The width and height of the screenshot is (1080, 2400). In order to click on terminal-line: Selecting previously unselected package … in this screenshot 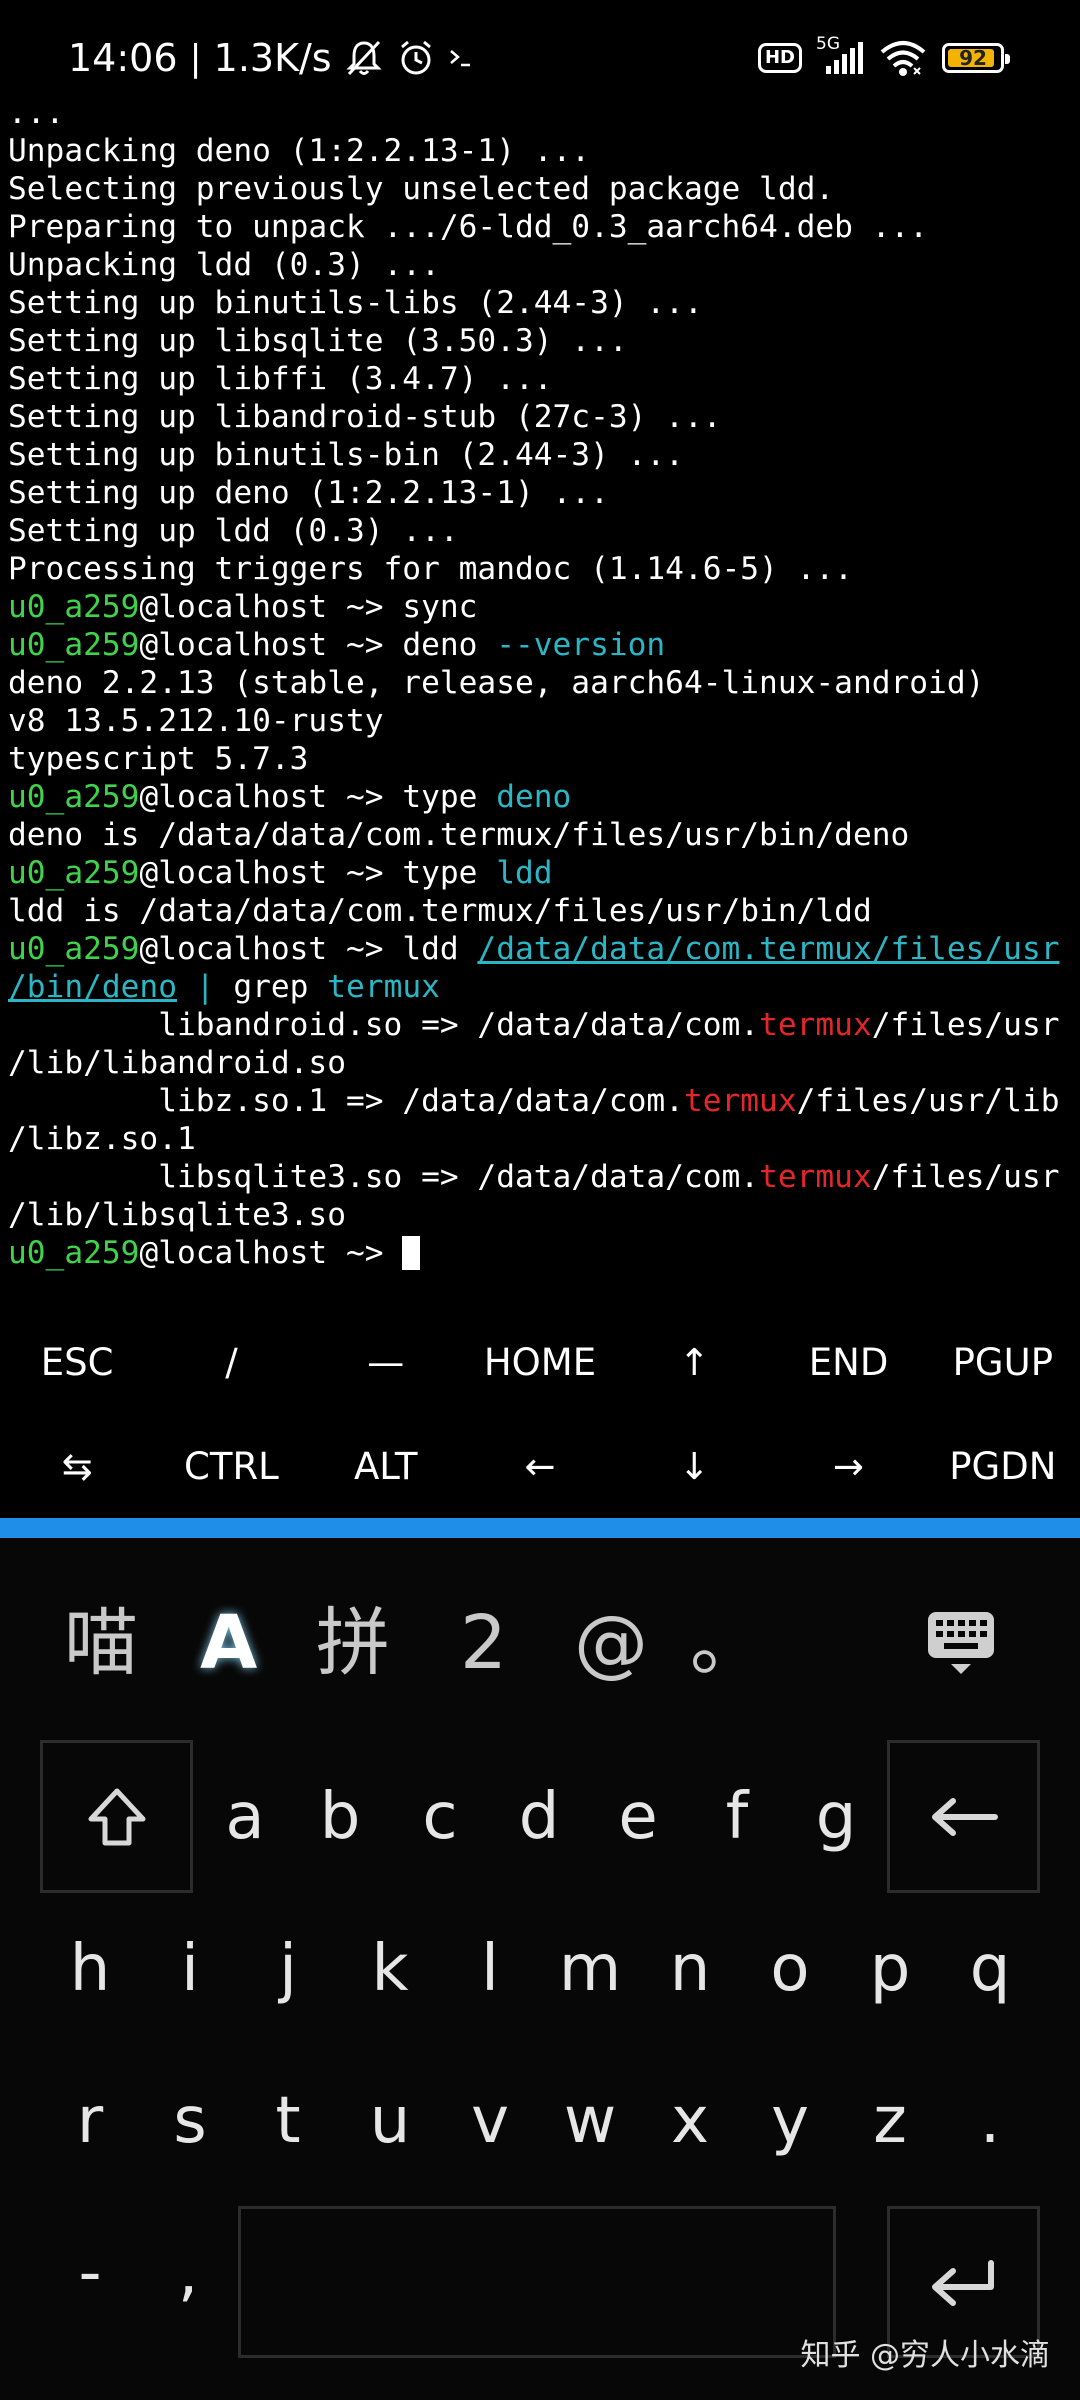, I will do `click(421, 189)`.